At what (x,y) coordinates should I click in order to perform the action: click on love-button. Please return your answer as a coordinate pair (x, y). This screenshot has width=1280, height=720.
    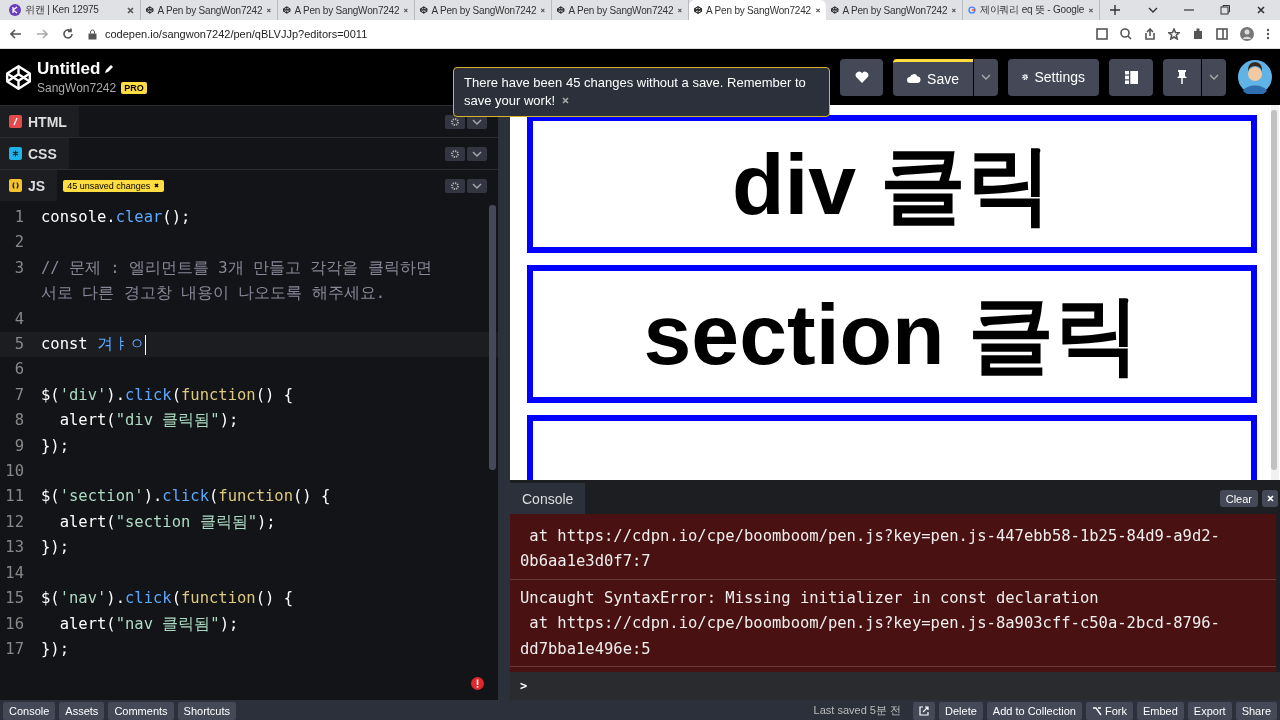
    Looking at the image, I should click on (862, 77).